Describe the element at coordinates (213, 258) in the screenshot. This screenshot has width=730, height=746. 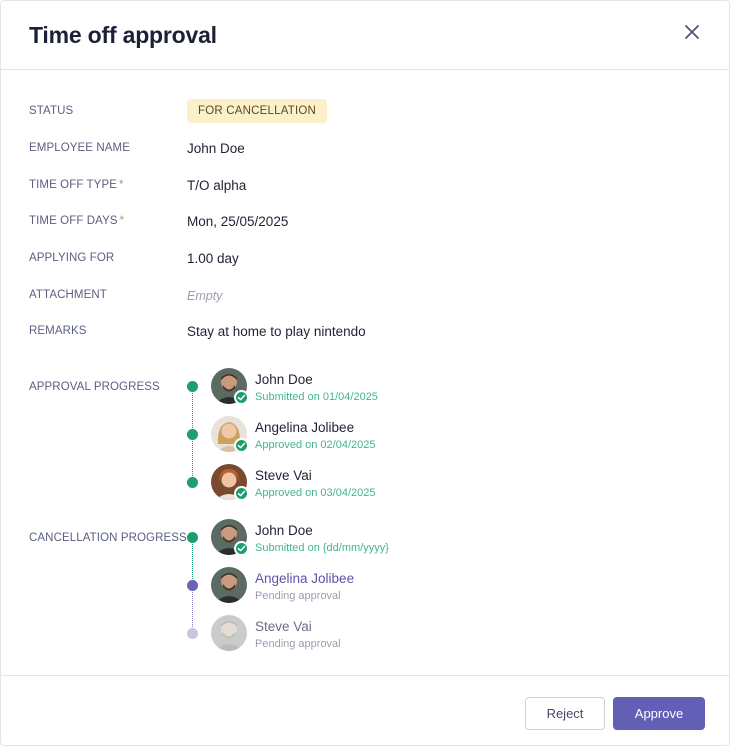
I see `applying-for-value: 1.00 day` at that location.